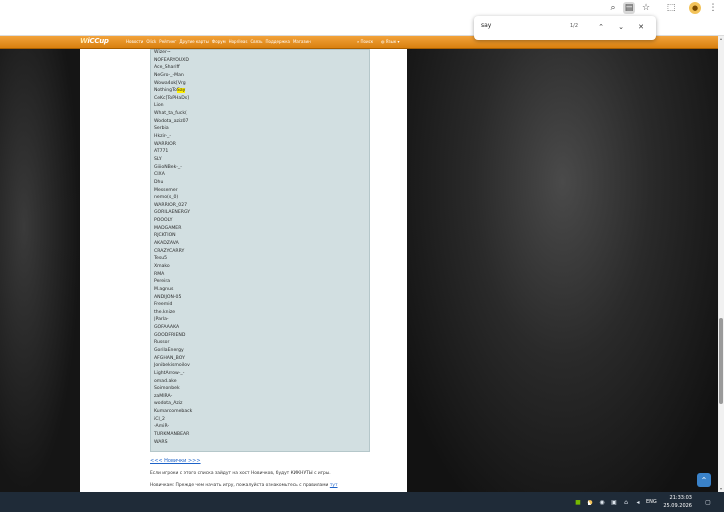  What do you see at coordinates (167, 328) in the screenshot?
I see `list-item: GOFAAAKA` at bounding box center [167, 328].